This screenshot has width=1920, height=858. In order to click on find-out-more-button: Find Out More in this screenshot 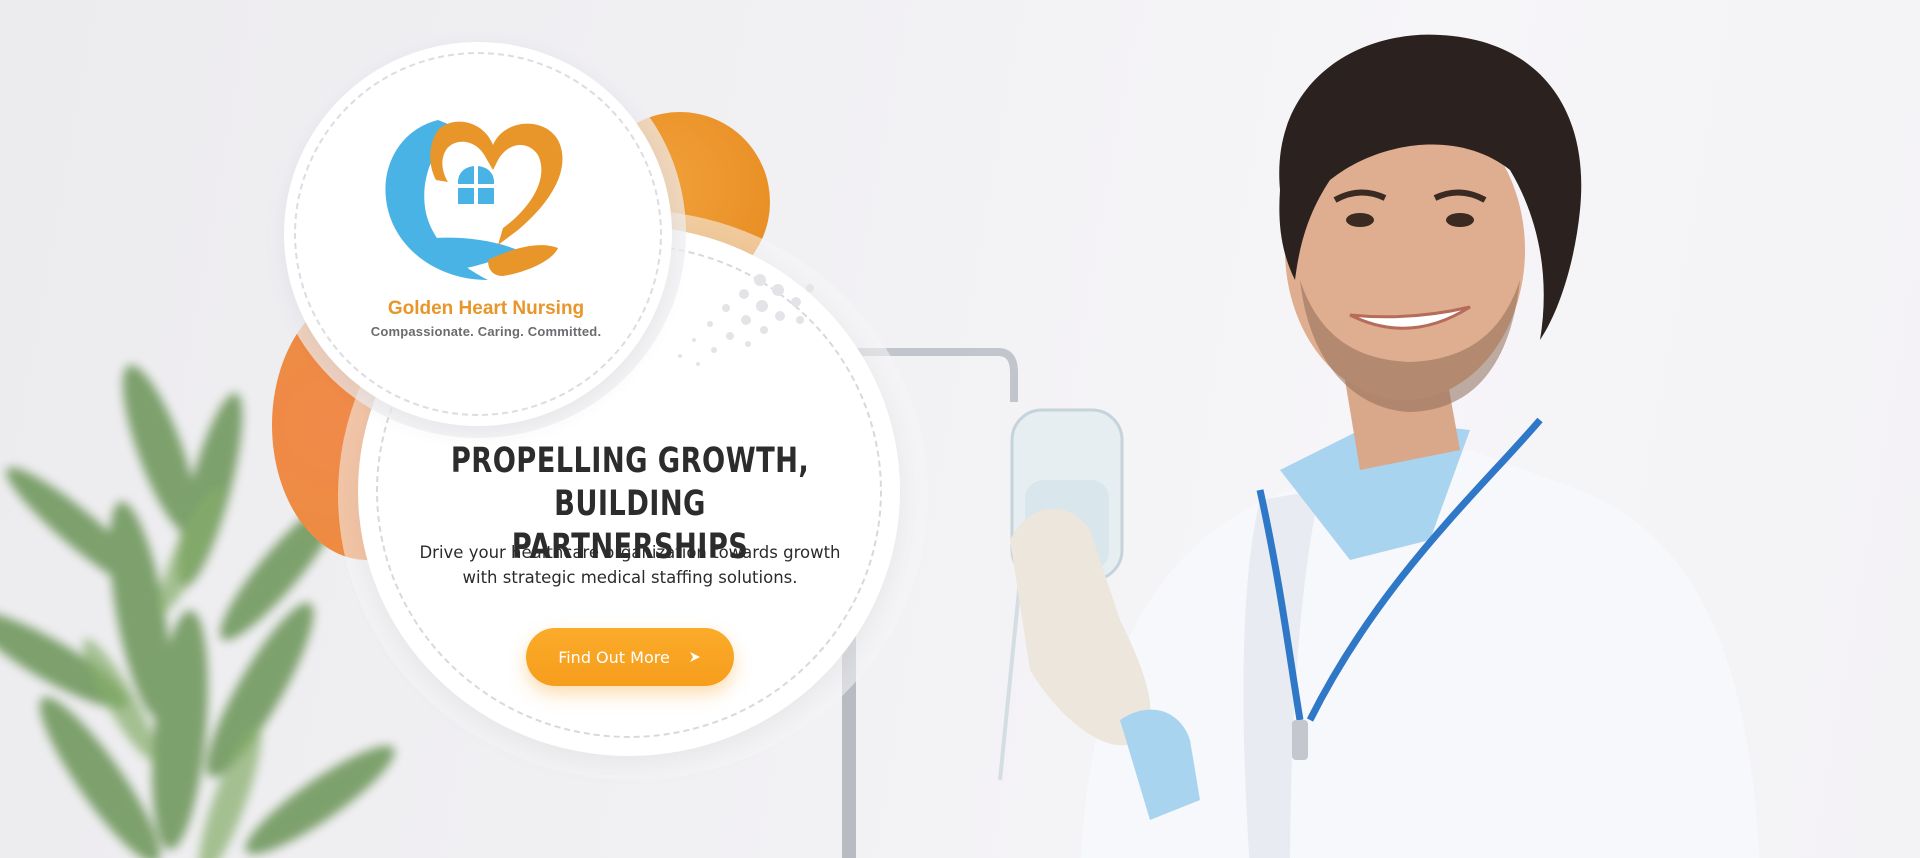, I will do `click(630, 657)`.